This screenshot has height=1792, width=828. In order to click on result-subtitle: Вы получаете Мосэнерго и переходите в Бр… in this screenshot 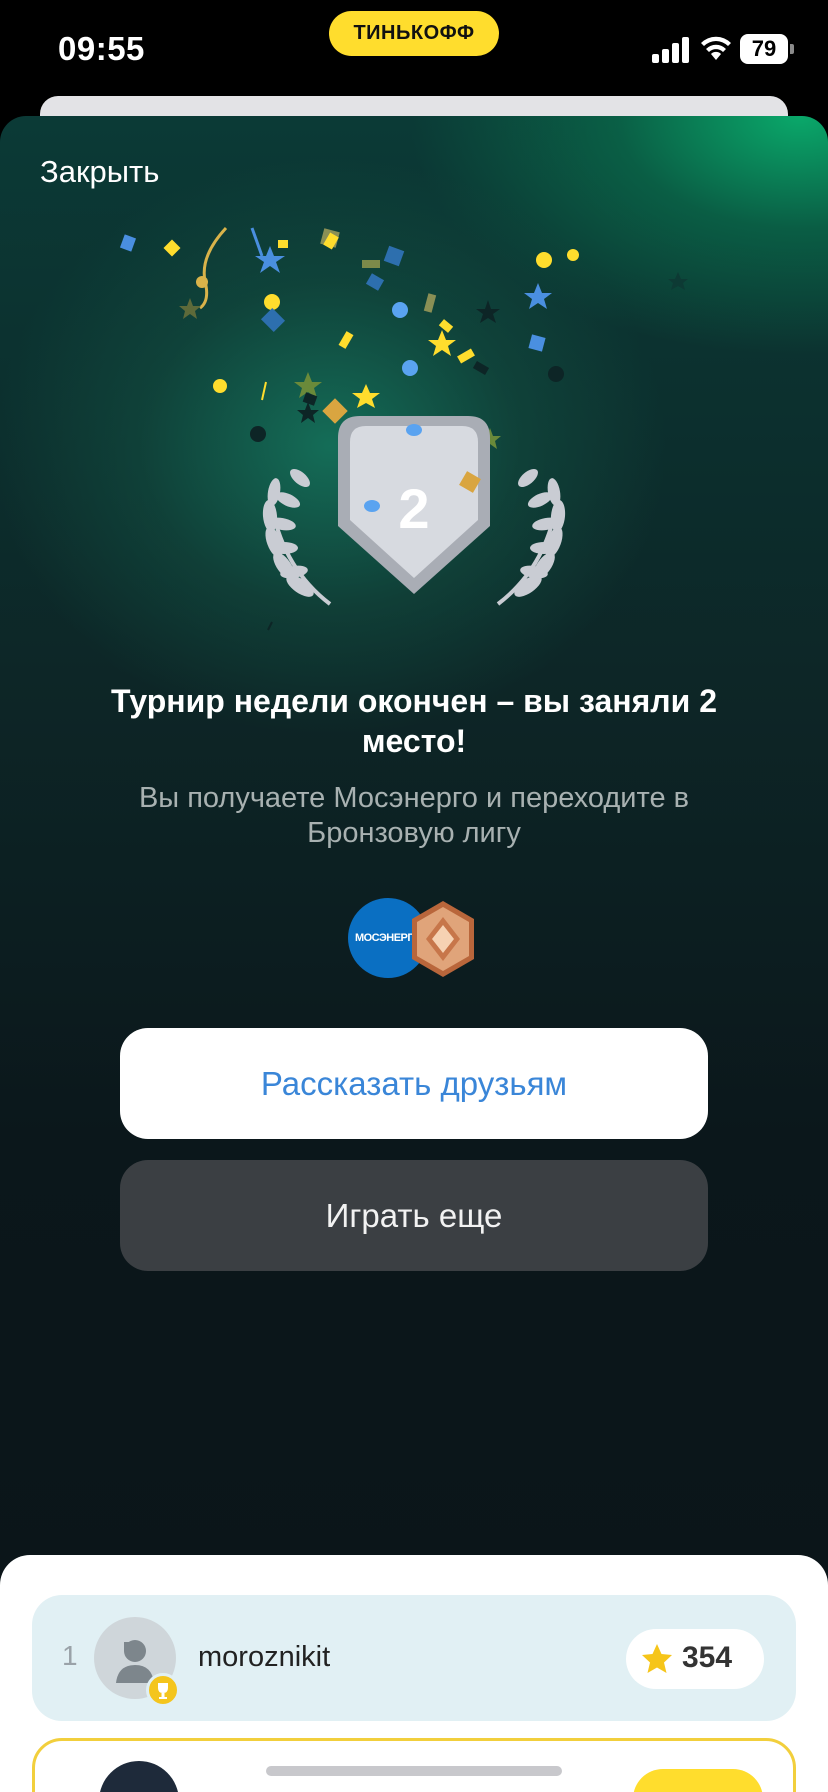, I will do `click(414, 815)`.